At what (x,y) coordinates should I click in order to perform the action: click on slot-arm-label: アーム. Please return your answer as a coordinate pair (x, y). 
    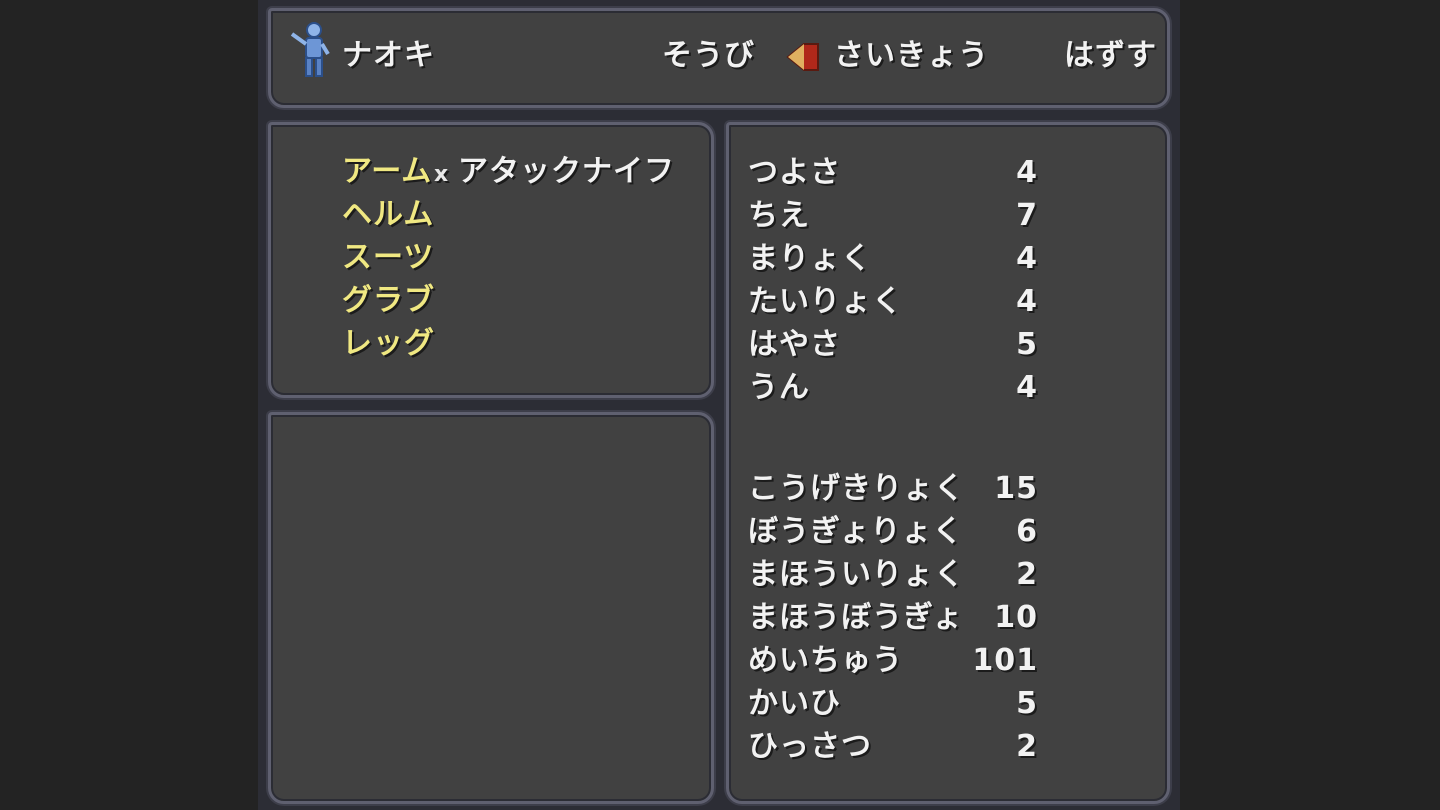
    Looking at the image, I should click on (387, 172).